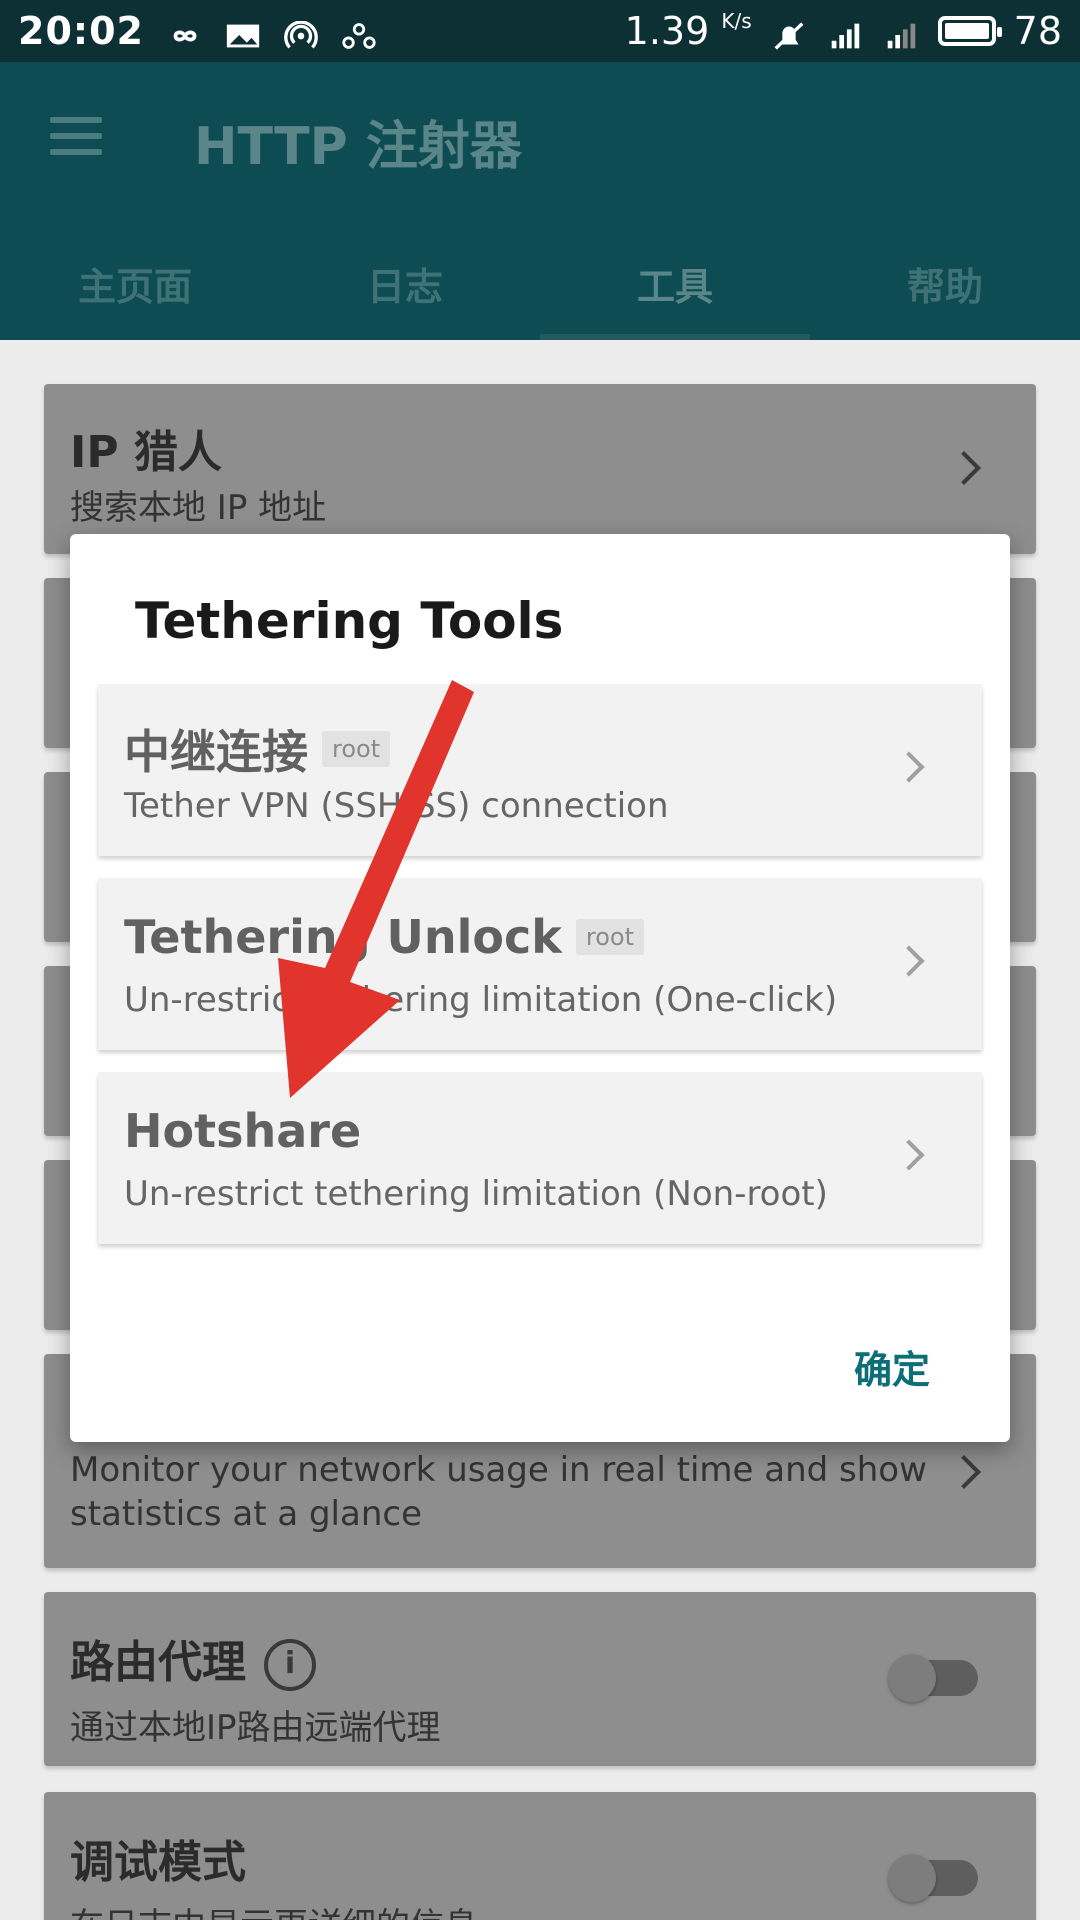 This screenshot has height=1920, width=1080. I want to click on status-icons-right: 1.39 K/s 78, so click(843, 31).